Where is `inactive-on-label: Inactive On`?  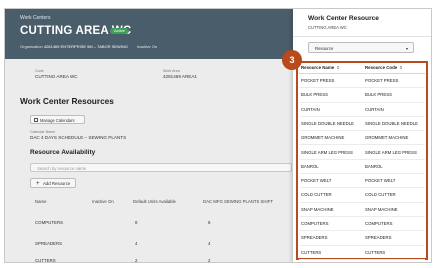
inactive-on-label: Inactive On is located at coordinates (147, 46).